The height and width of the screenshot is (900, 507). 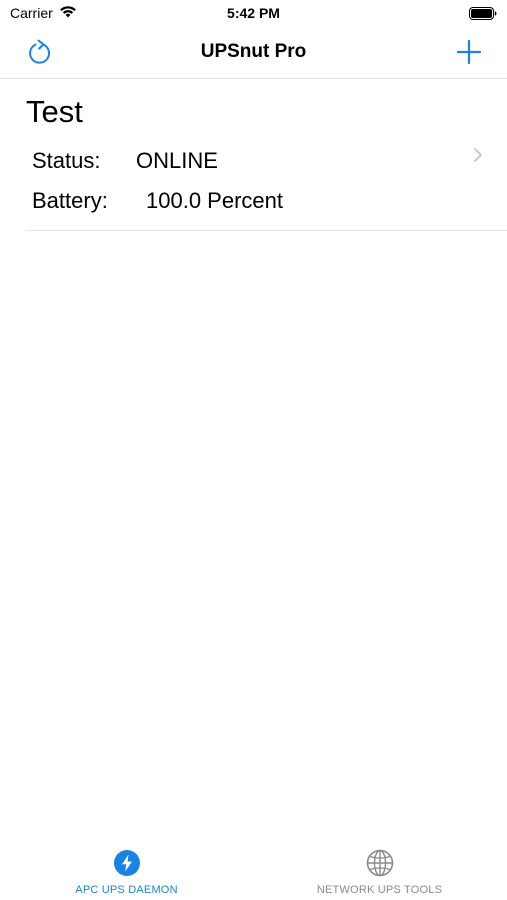 I want to click on ups-name: Test, so click(x=54, y=111).